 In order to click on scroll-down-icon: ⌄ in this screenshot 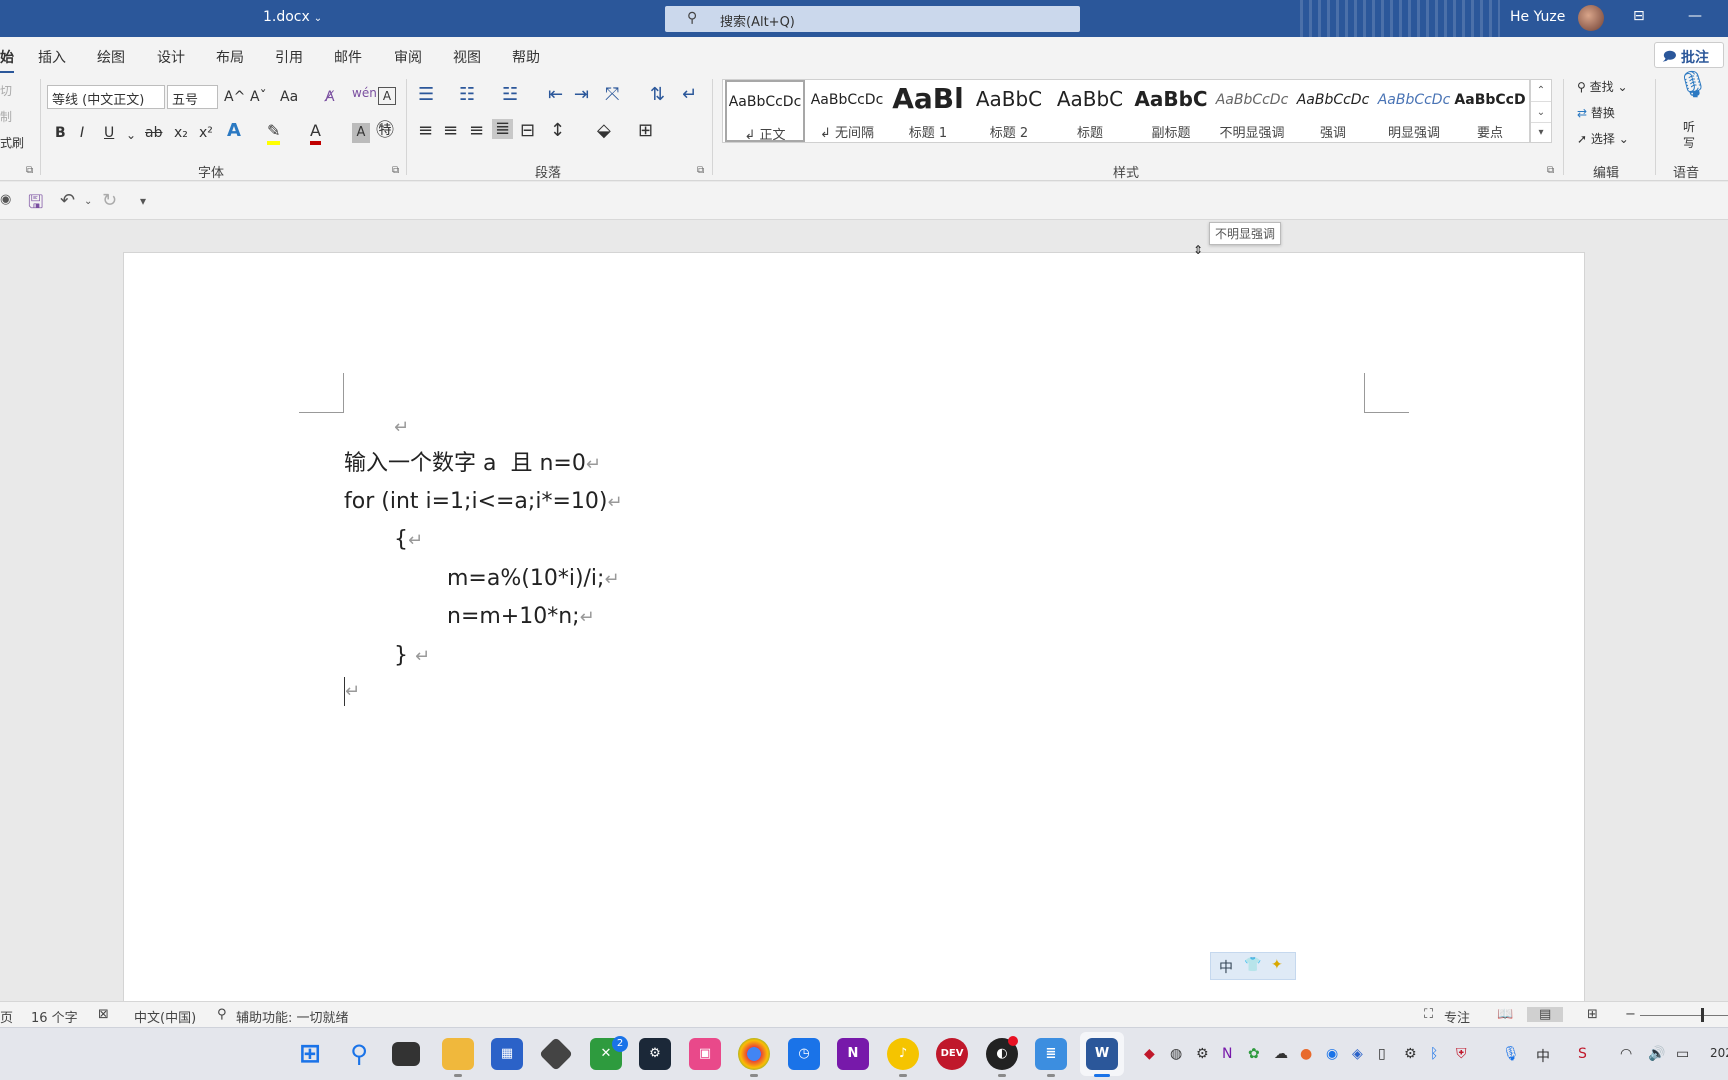, I will do `click(1541, 111)`.